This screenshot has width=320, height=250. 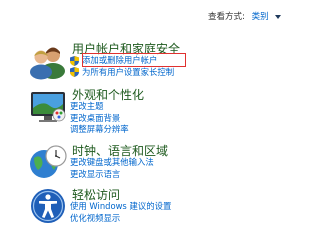 I want to click on link-label: 调整屏幕分辨率, so click(x=99, y=129).